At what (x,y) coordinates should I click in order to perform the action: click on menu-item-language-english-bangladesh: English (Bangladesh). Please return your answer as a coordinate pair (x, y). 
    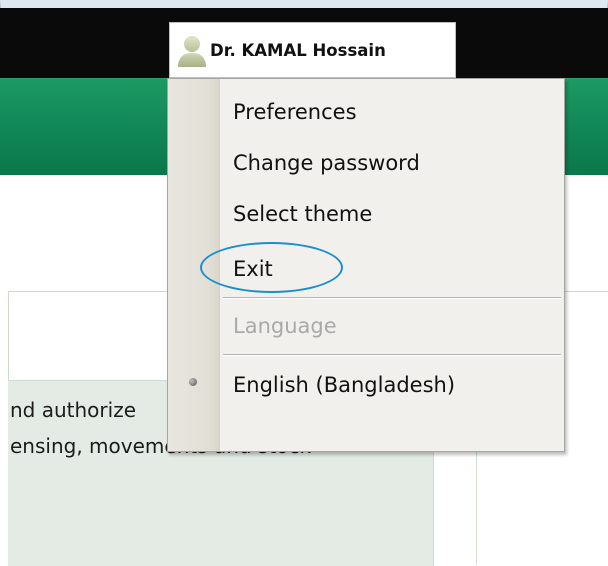
    Looking at the image, I should click on (344, 385).